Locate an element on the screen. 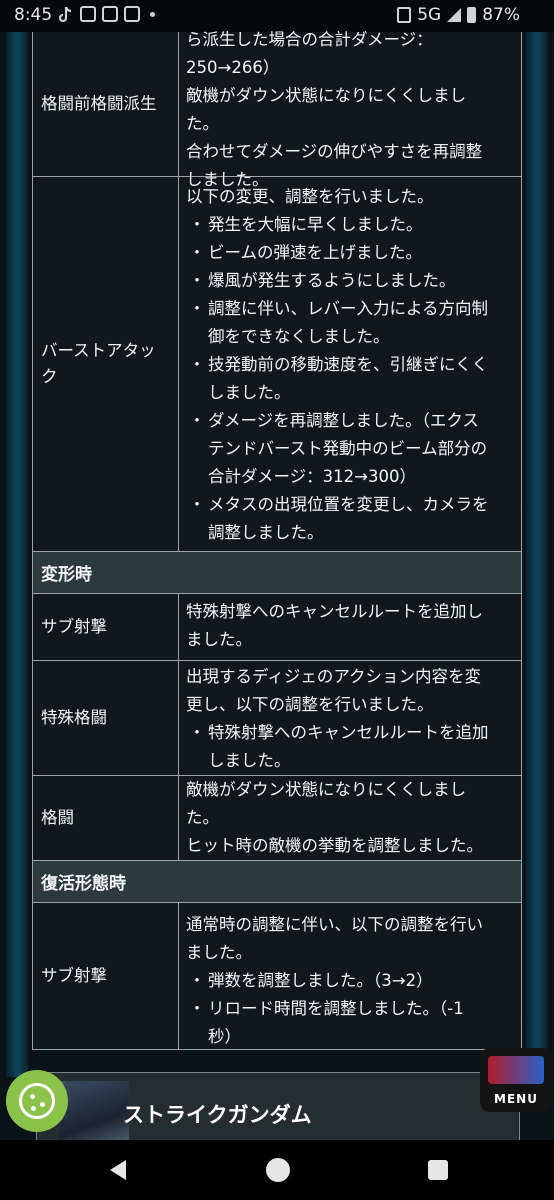  home-icon is located at coordinates (278, 1170).